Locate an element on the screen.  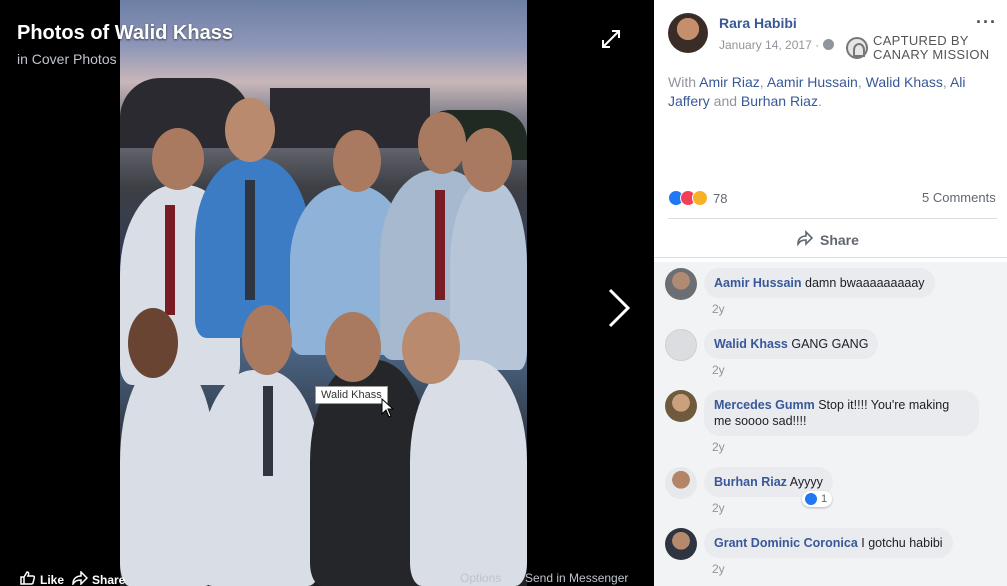
commenter-name: Mercedes Gumm is located at coordinates (764, 405).